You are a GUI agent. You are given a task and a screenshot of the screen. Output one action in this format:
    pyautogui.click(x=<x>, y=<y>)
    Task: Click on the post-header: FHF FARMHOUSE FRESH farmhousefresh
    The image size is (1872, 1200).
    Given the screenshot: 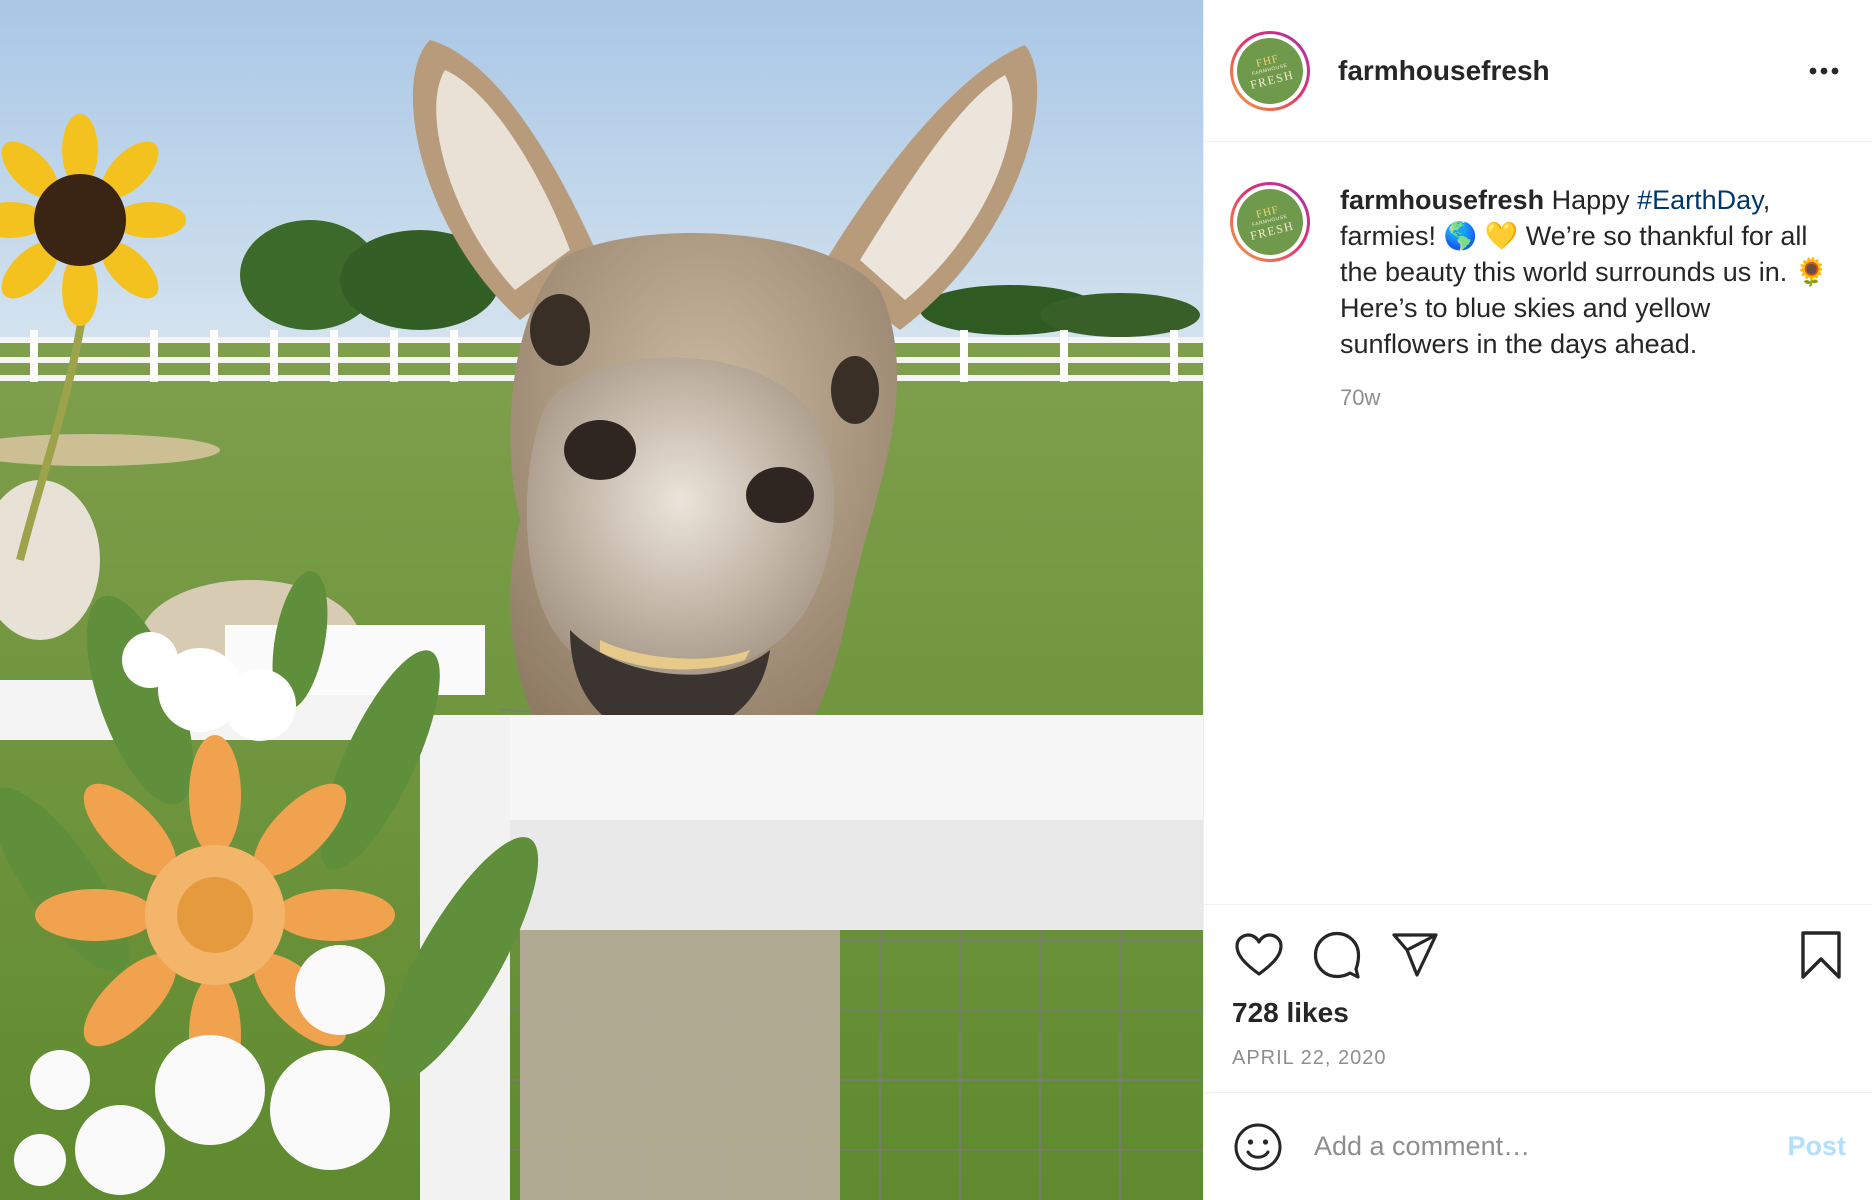 What is the action you would take?
    pyautogui.click(x=1538, y=71)
    